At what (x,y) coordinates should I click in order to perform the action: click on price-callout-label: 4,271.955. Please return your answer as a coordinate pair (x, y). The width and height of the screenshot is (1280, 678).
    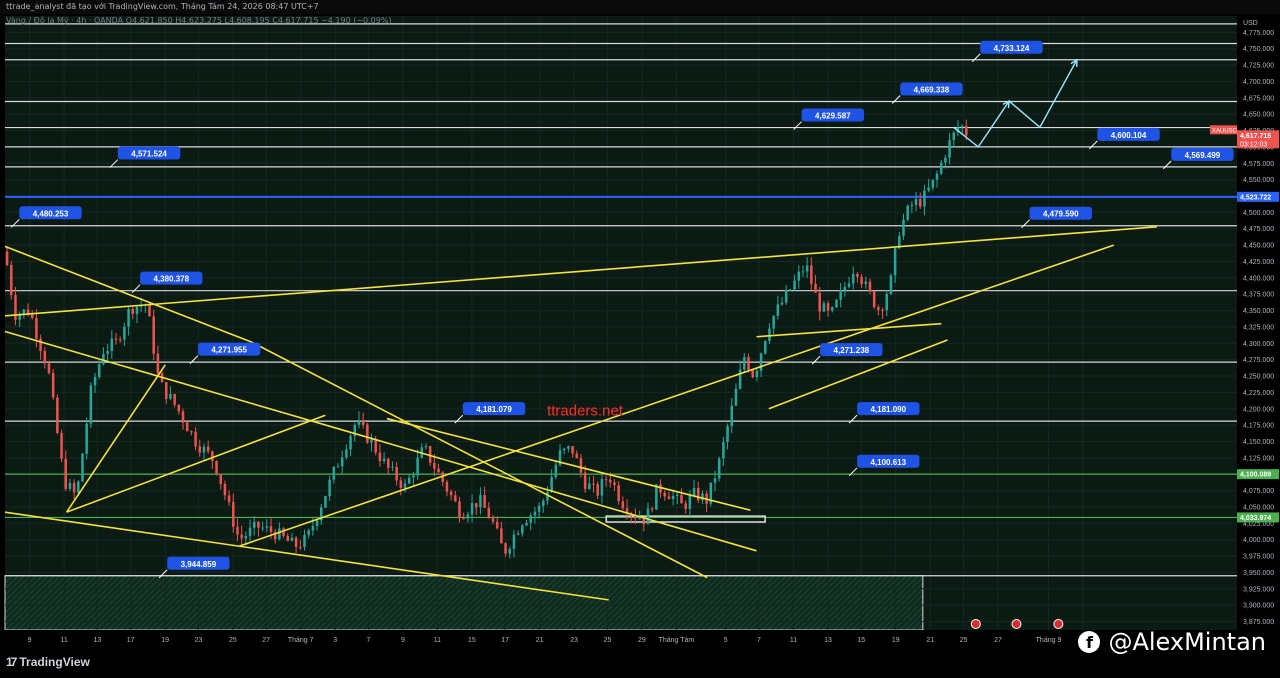
    Looking at the image, I should click on (229, 350).